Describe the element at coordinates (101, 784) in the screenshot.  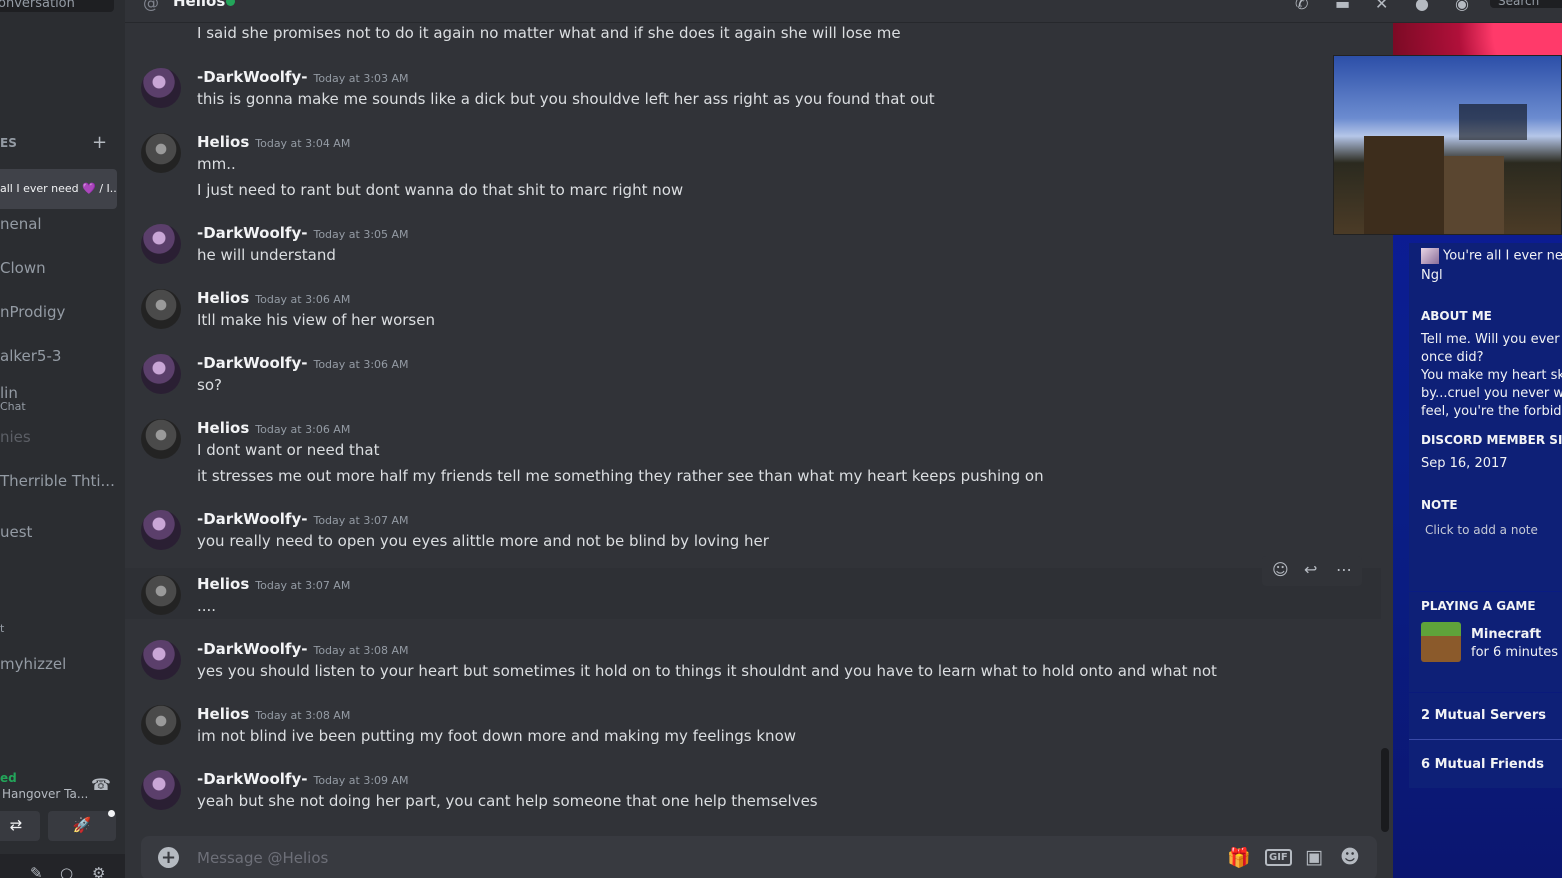
I see `disconnect-icon: ☎` at that location.